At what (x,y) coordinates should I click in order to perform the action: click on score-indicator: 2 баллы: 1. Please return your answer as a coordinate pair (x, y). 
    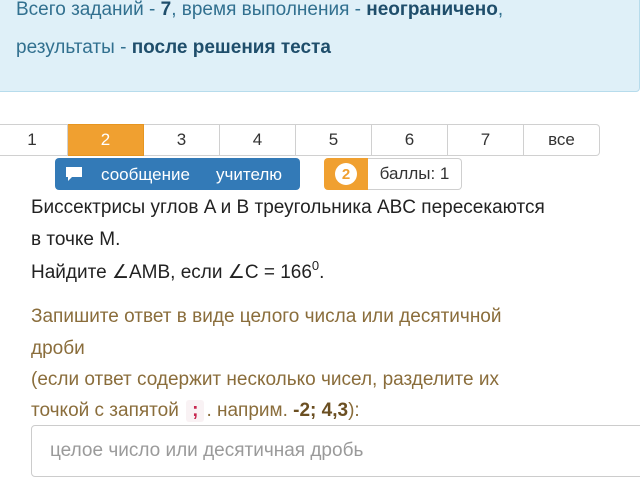
    Looking at the image, I should click on (393, 174).